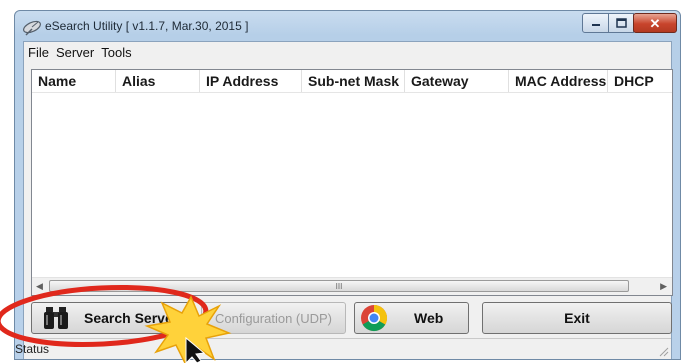 The height and width of the screenshot is (363, 683). Describe the element at coordinates (457, 81) in the screenshot. I see `column-header-gateway: Gateway` at that location.